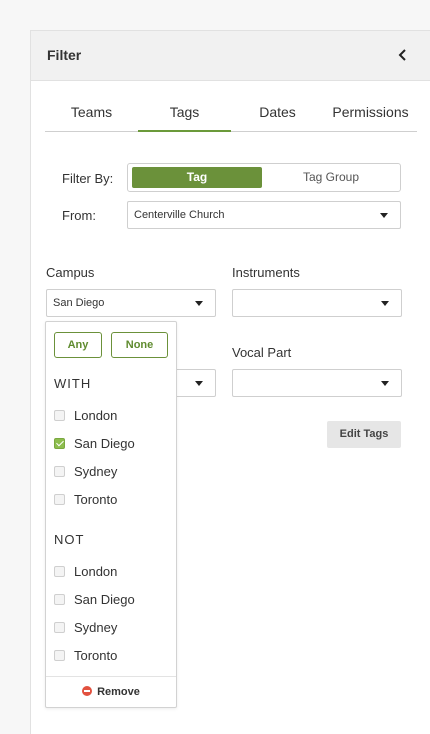 This screenshot has height=734, width=430. I want to click on instruments-select, so click(317, 303).